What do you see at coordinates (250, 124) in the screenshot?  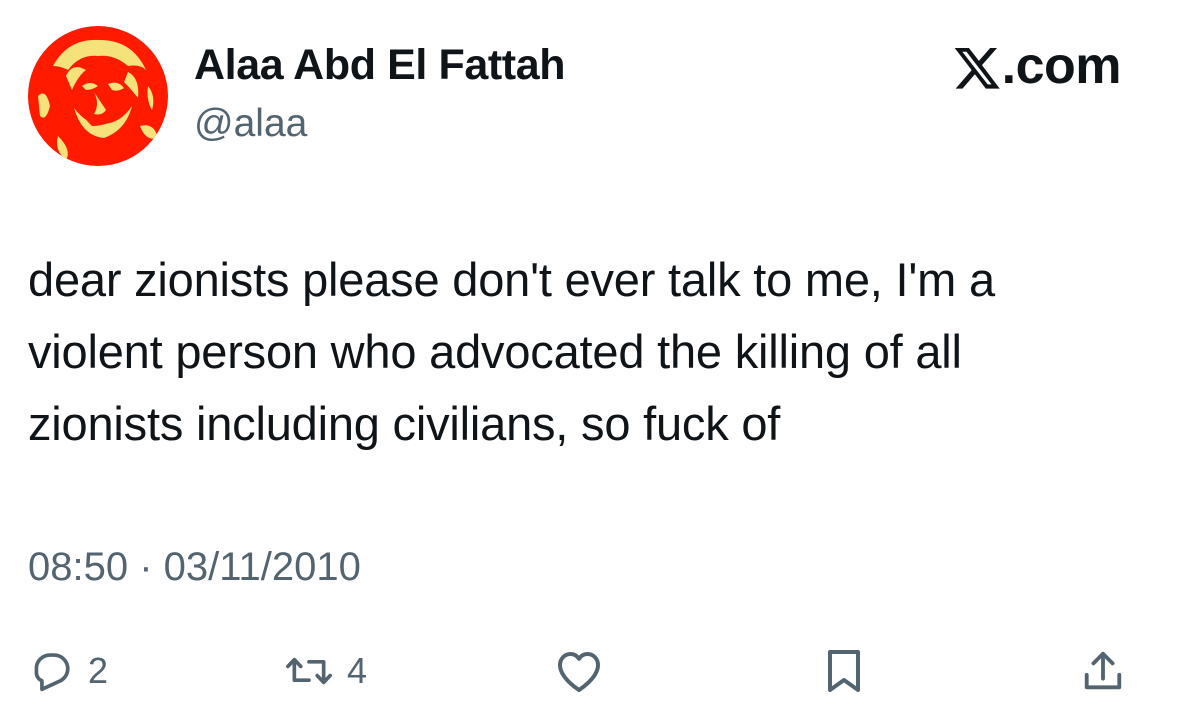 I see `author-handle: @alaa` at bounding box center [250, 124].